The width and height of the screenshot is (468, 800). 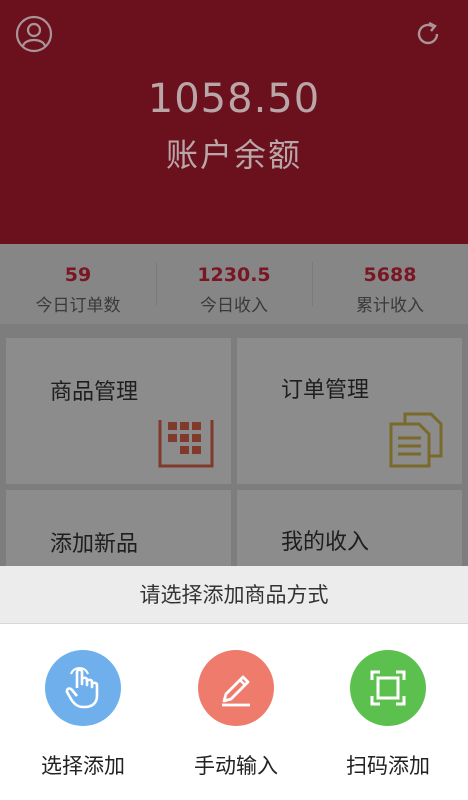 I want to click on tile-title: 订单管理, so click(x=325, y=390).